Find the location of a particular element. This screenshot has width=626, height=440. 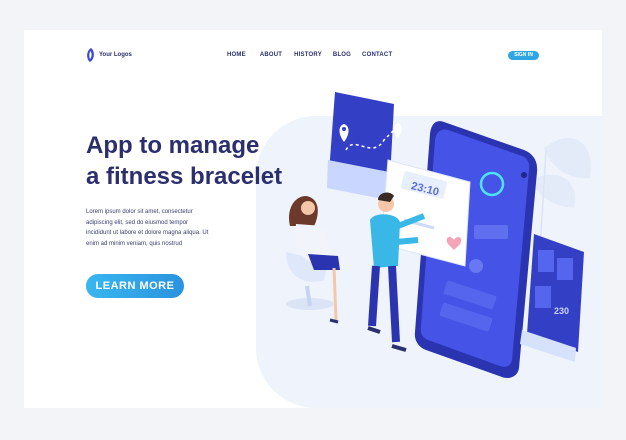

side-card-text: 230 is located at coordinates (561, 311).